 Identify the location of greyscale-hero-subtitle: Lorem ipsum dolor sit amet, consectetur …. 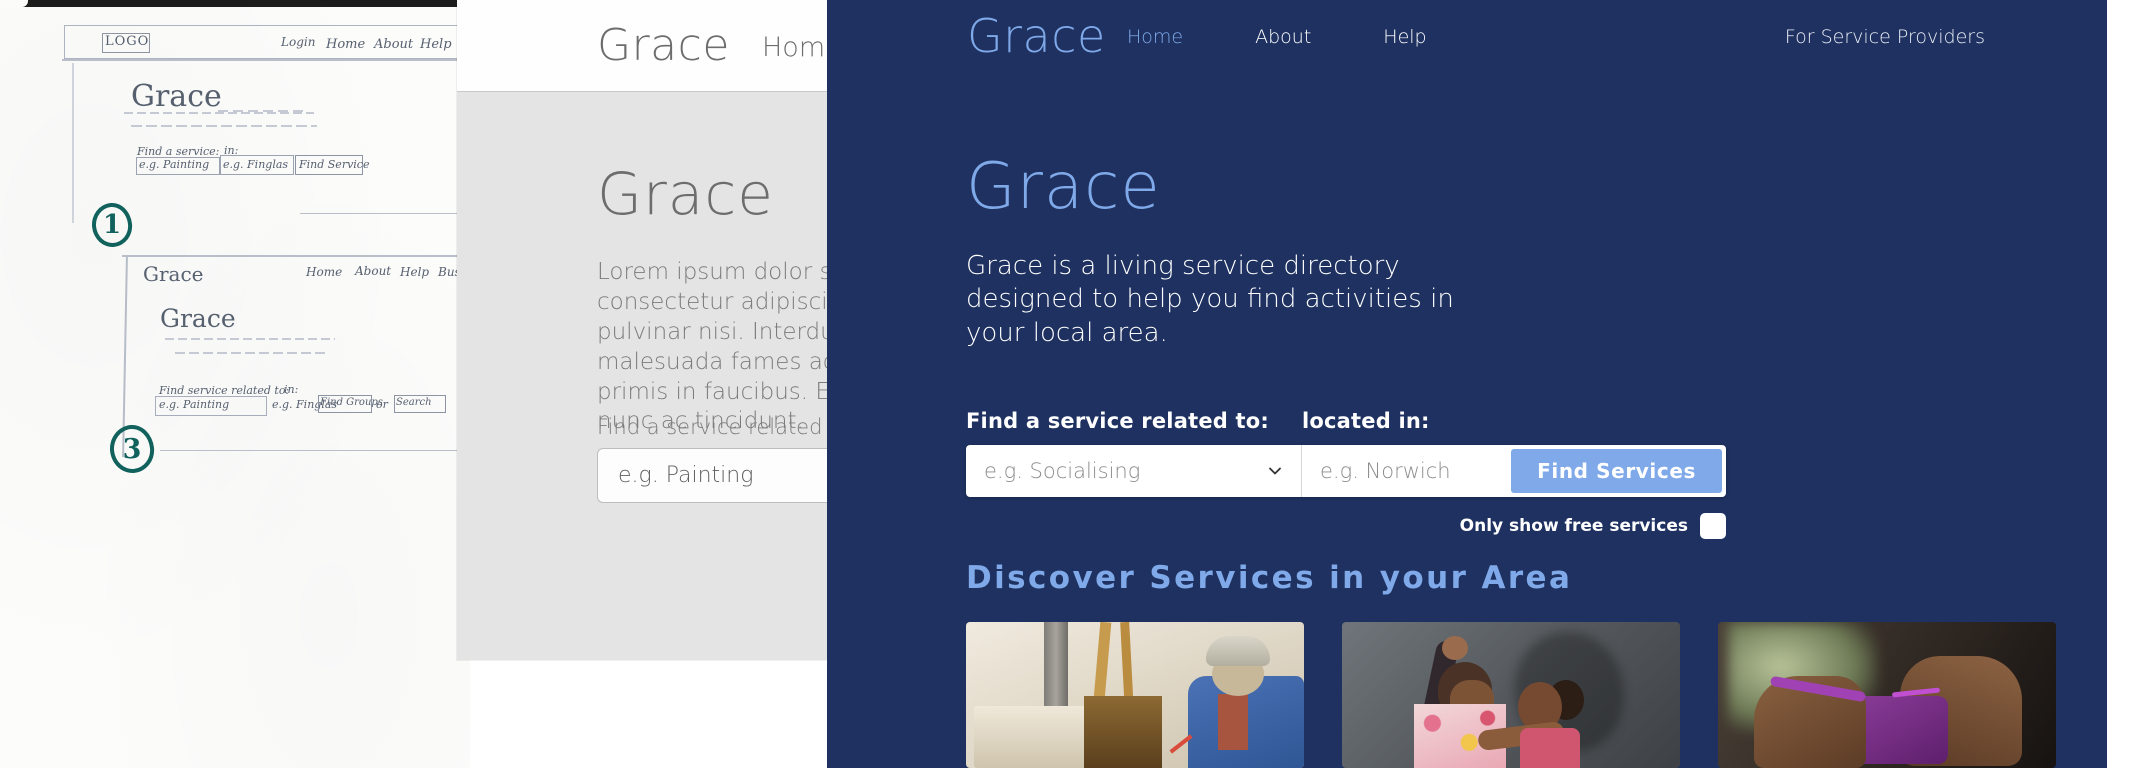
(712, 347).